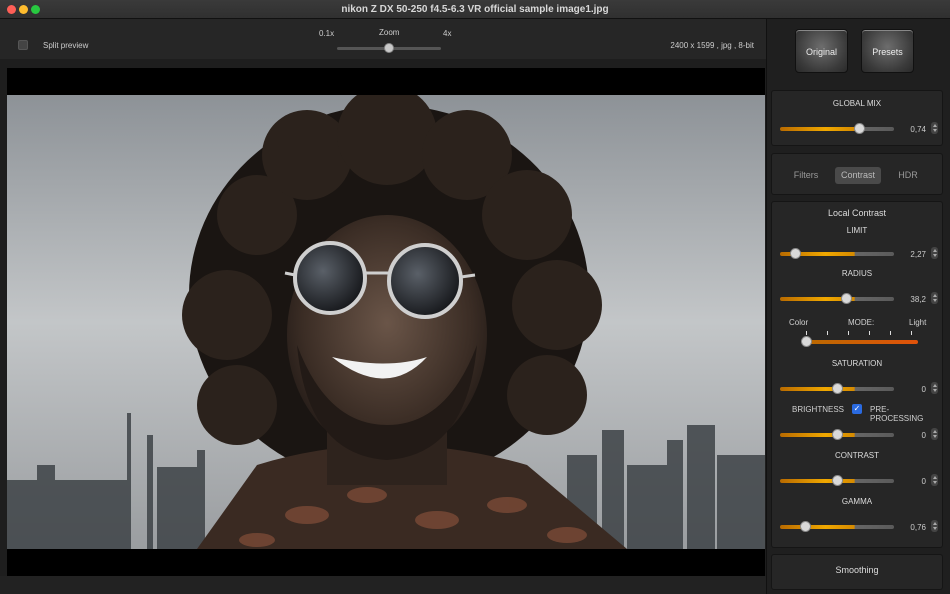 The image size is (950, 594). I want to click on zoom-max-label: 4x, so click(447, 33).